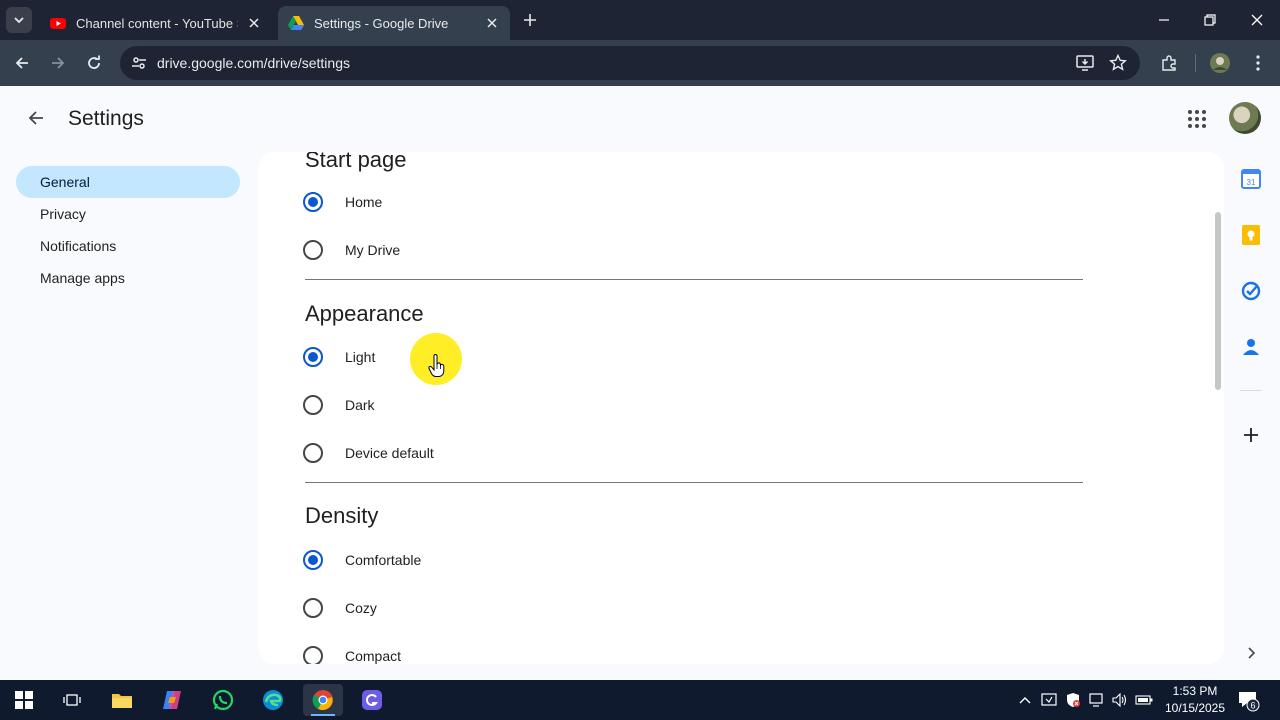  Describe the element at coordinates (360, 405) in the screenshot. I see `radio-label: Dark` at that location.